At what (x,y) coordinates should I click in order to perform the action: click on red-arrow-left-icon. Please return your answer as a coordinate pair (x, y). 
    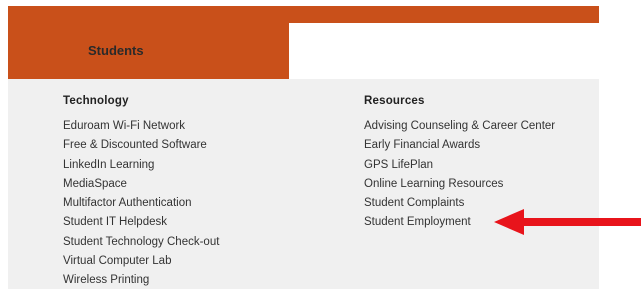
    Looking at the image, I should click on (567, 222).